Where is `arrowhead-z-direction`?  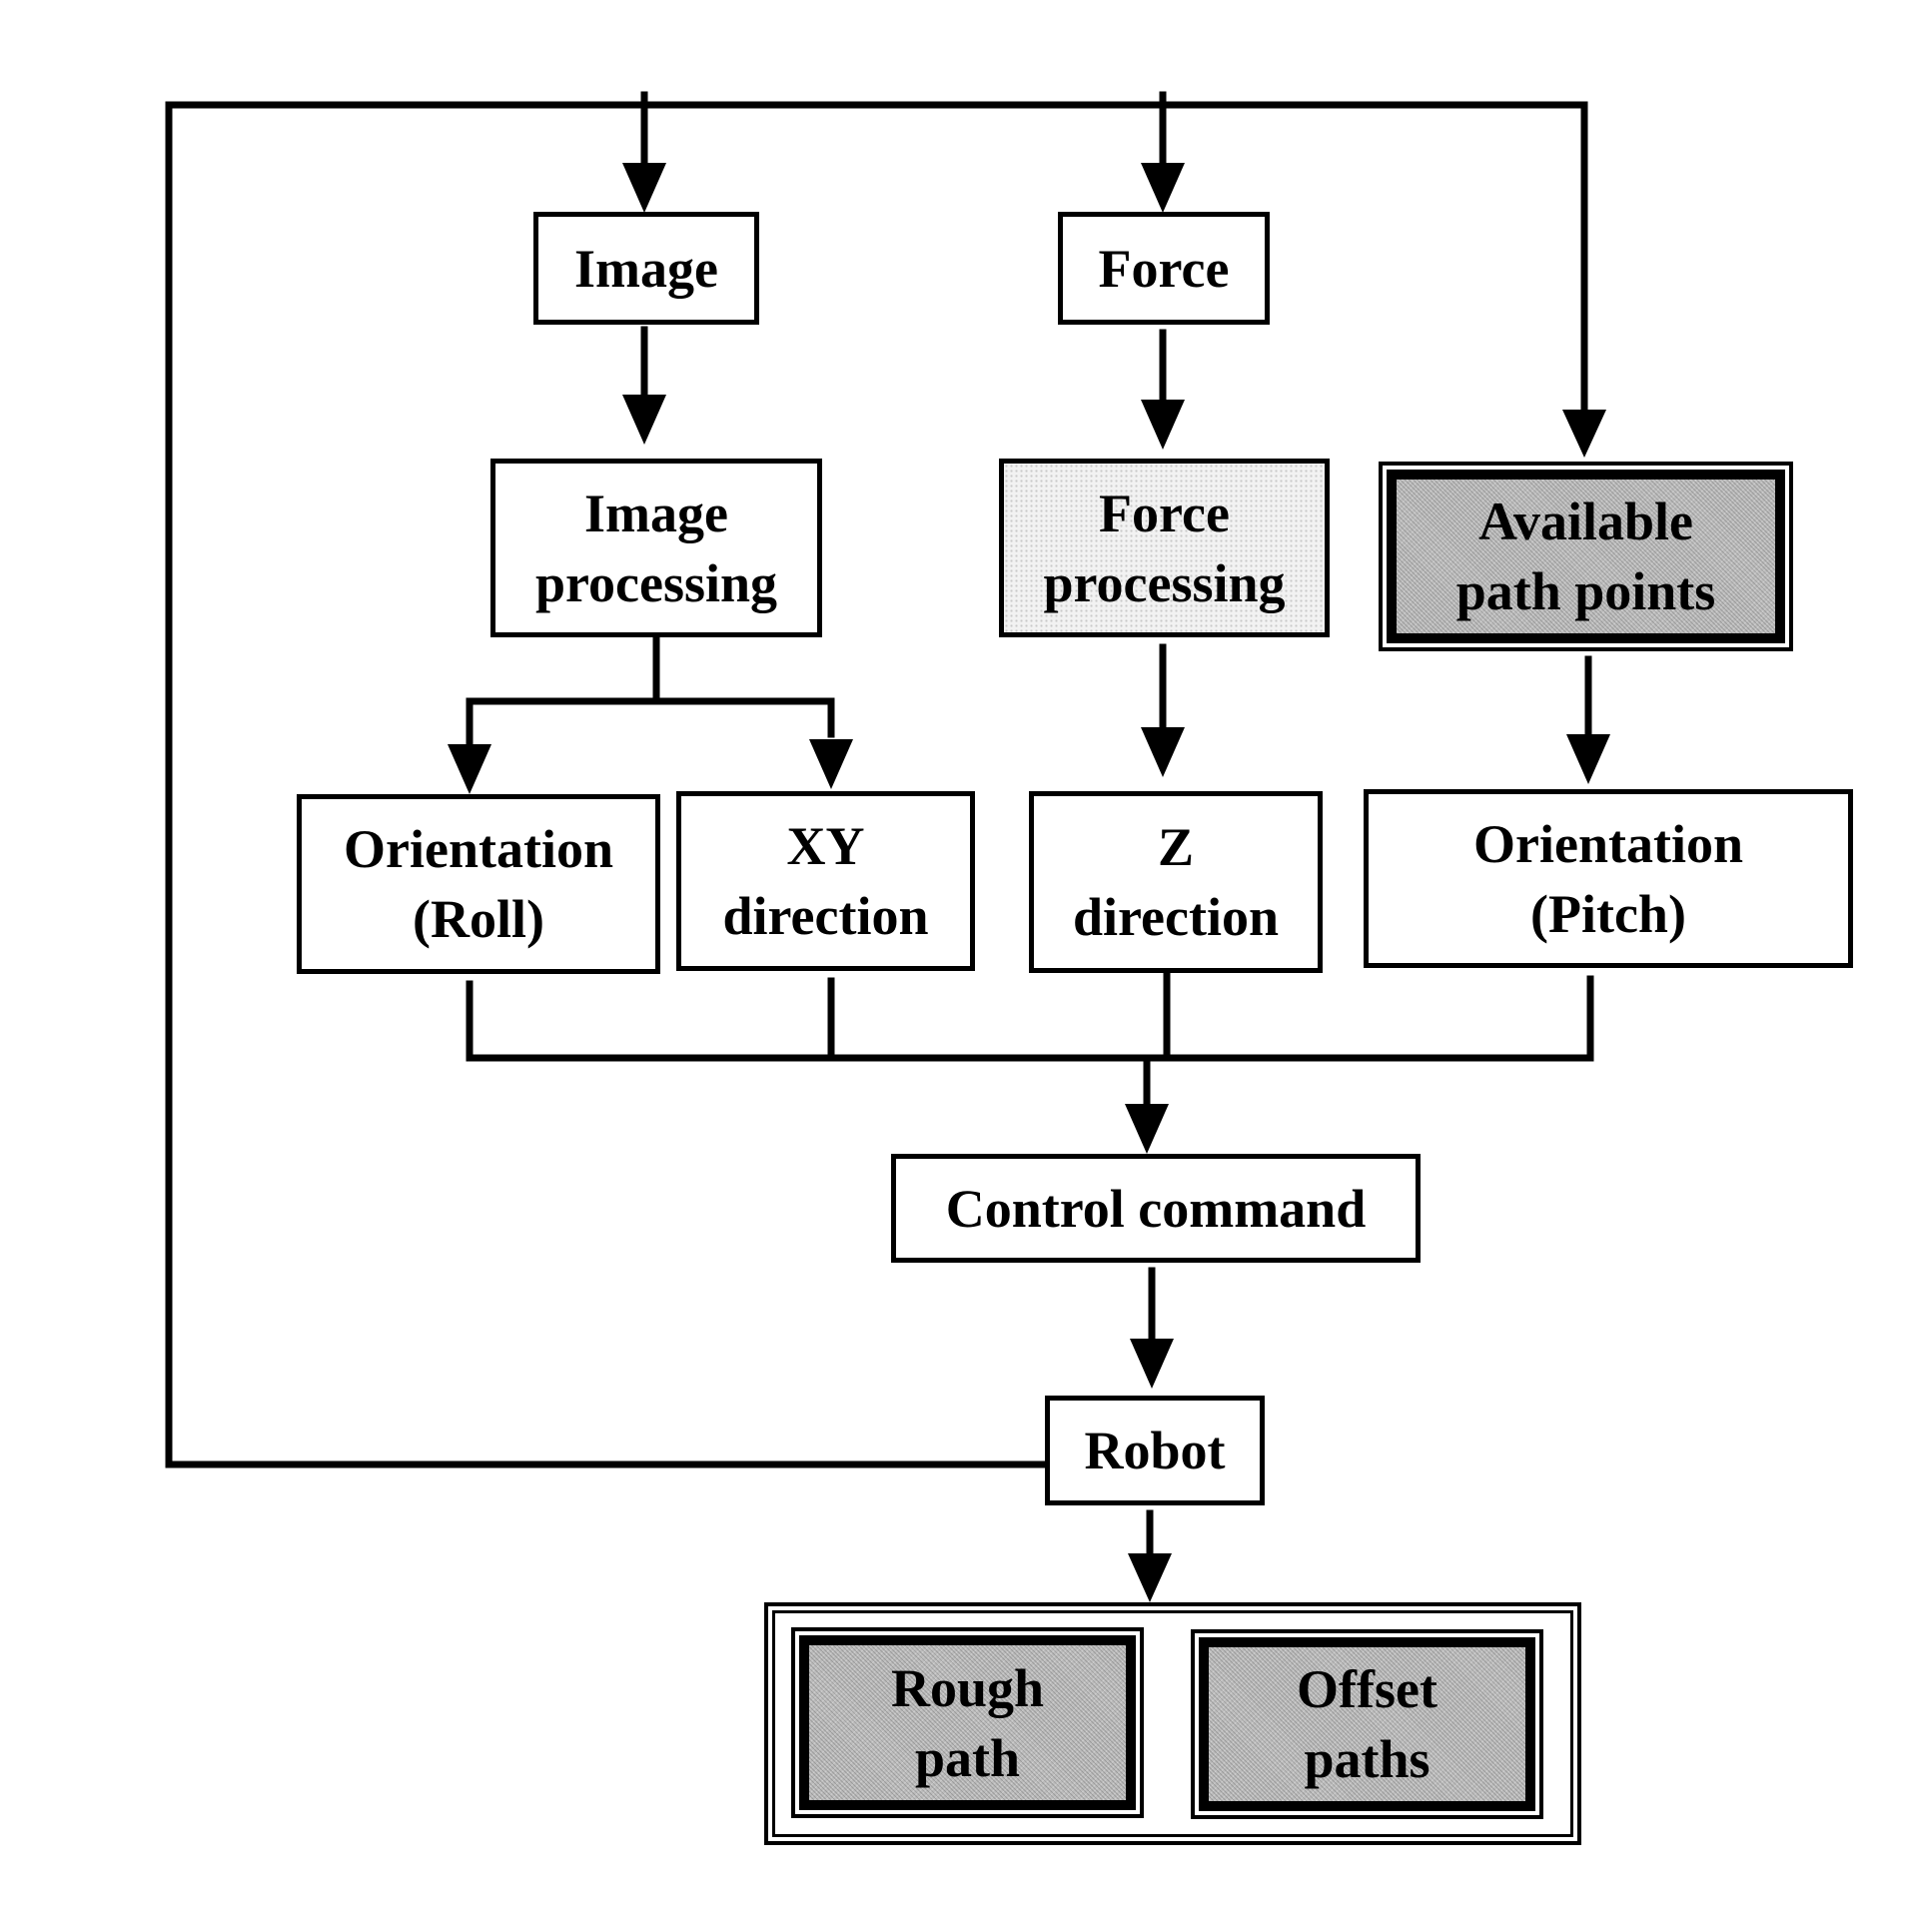 arrowhead-z-direction is located at coordinates (1163, 752).